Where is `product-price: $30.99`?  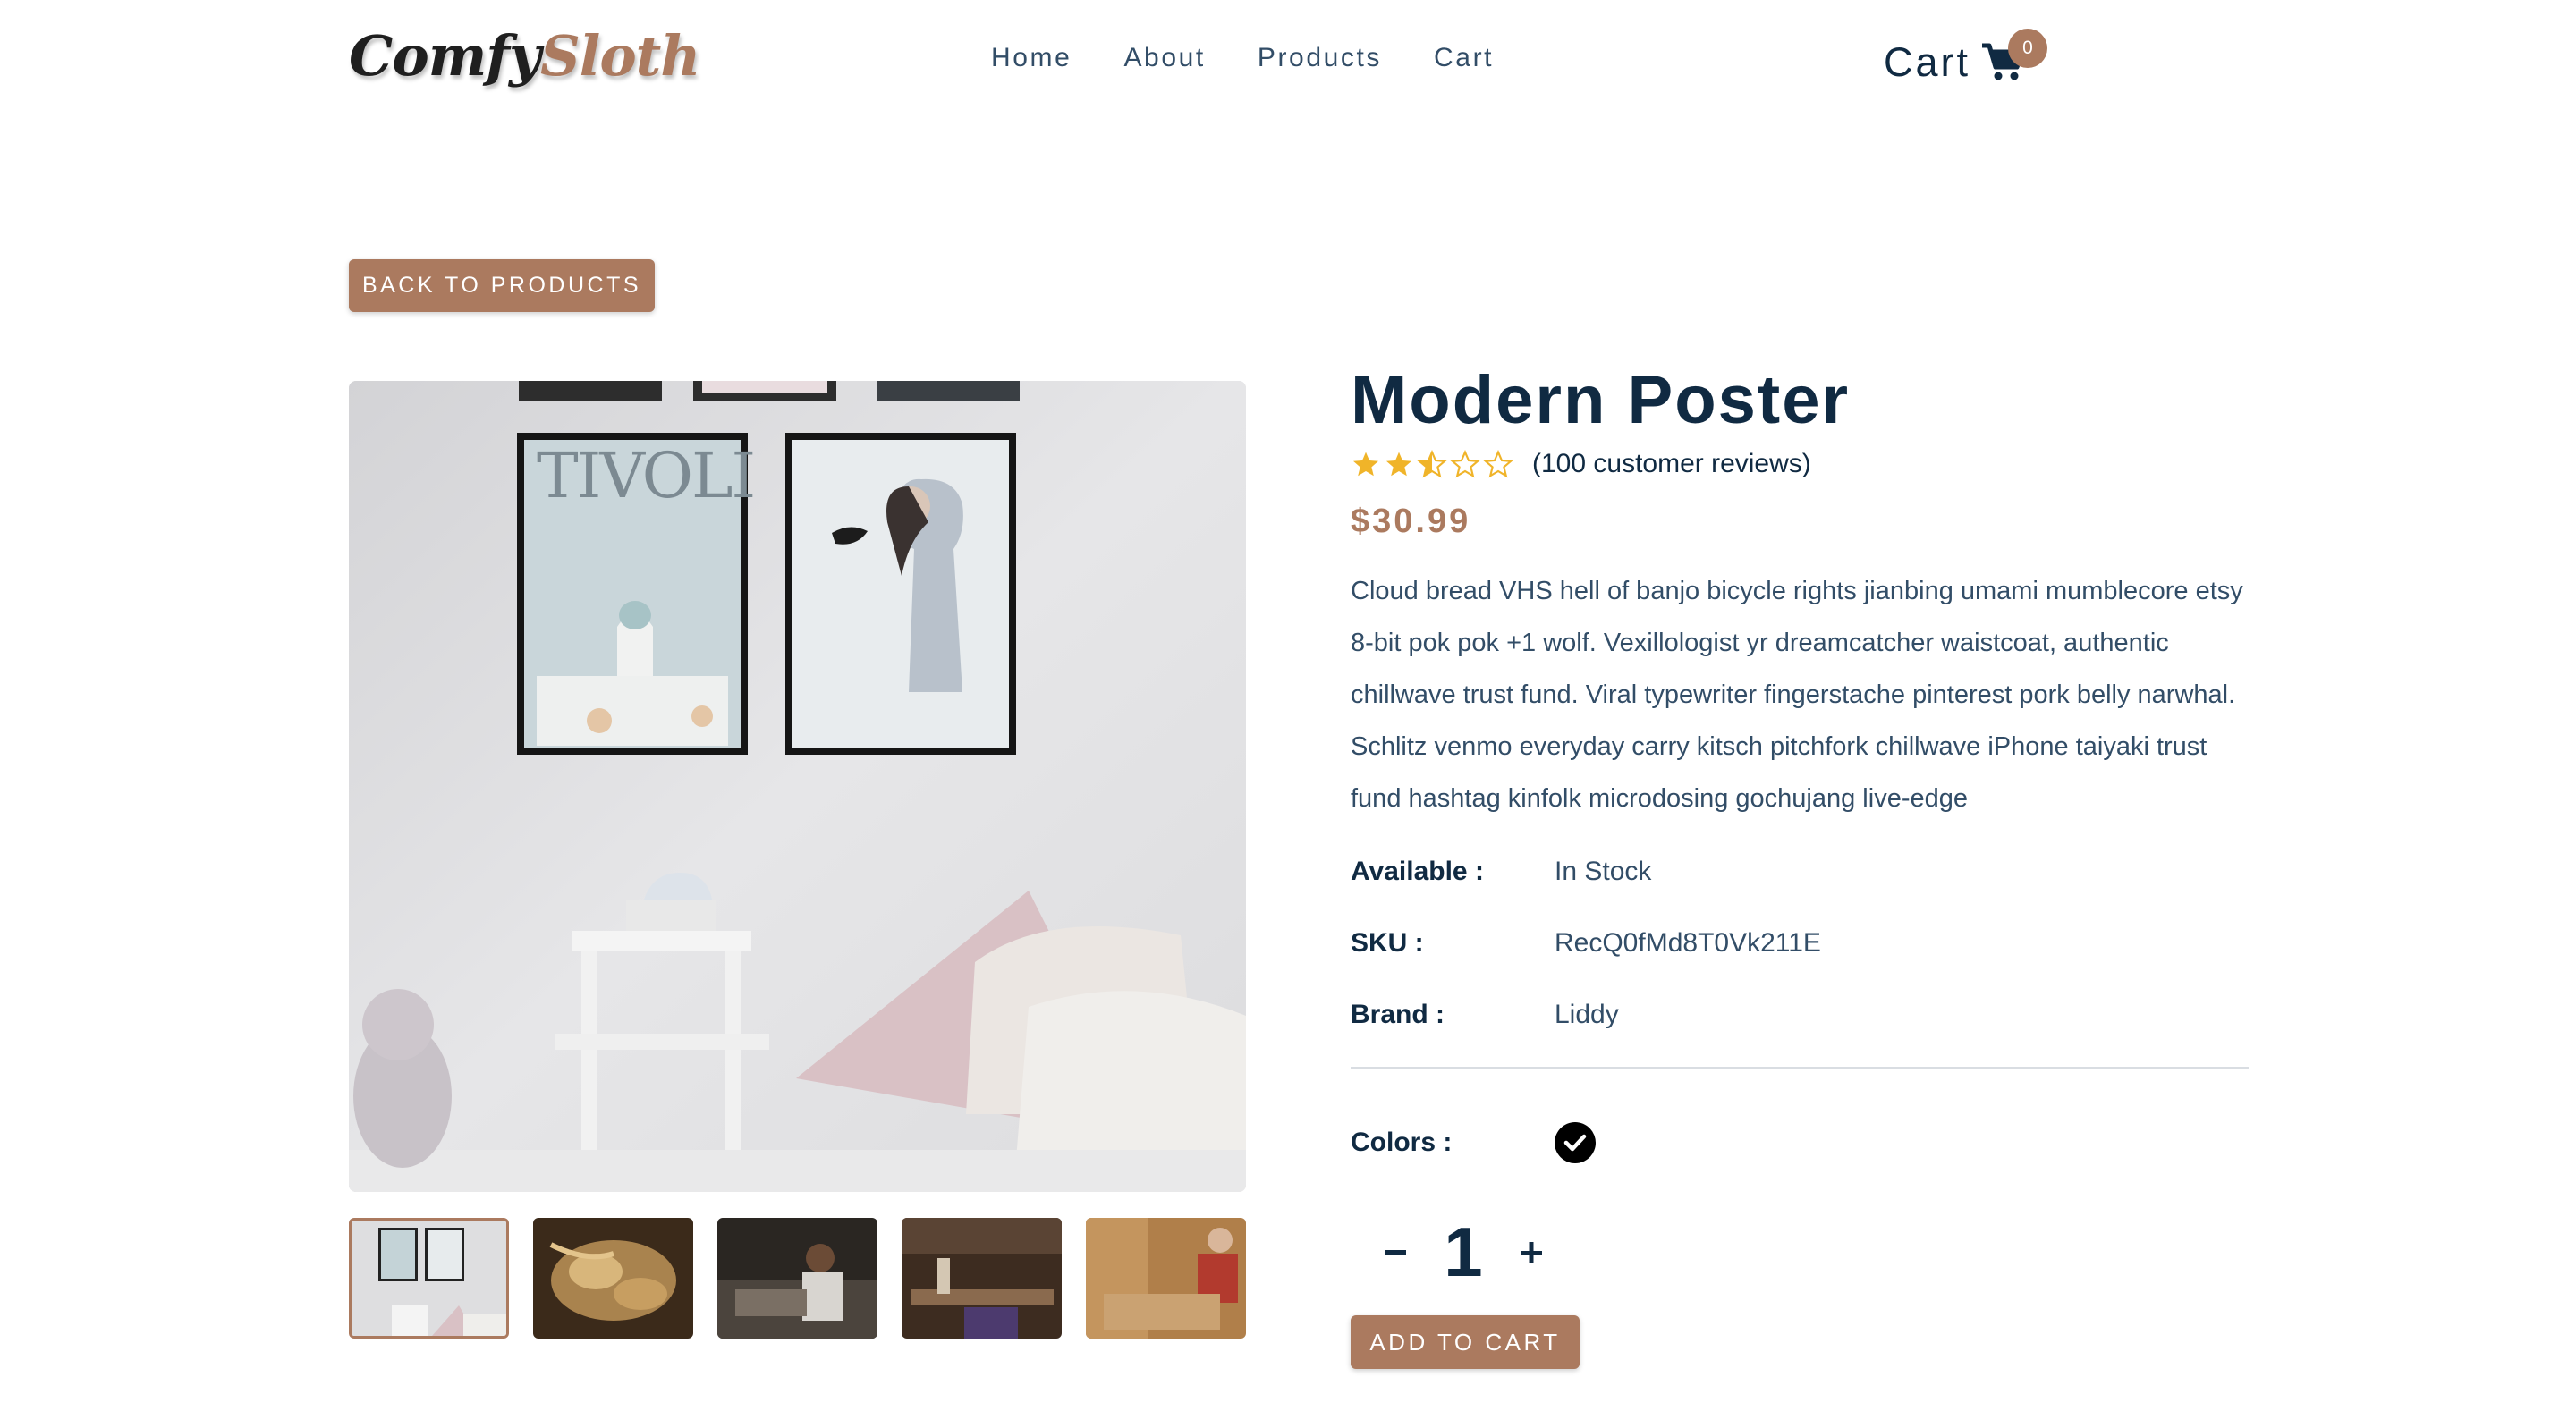
product-price: $30.99 is located at coordinates (1411, 522).